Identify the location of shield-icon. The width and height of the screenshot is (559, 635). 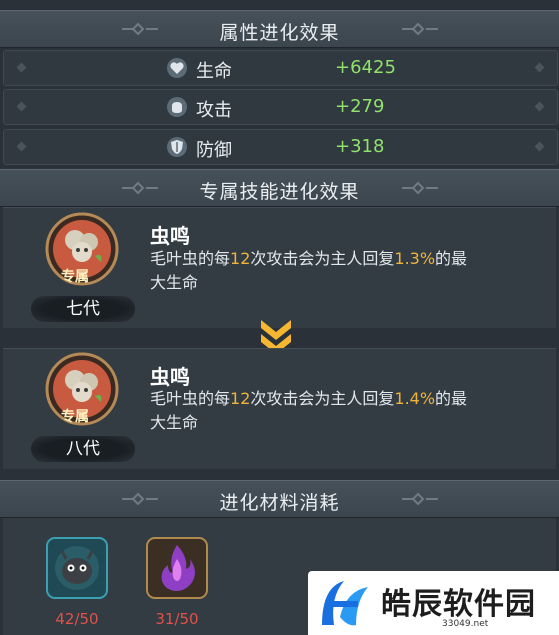
(177, 147).